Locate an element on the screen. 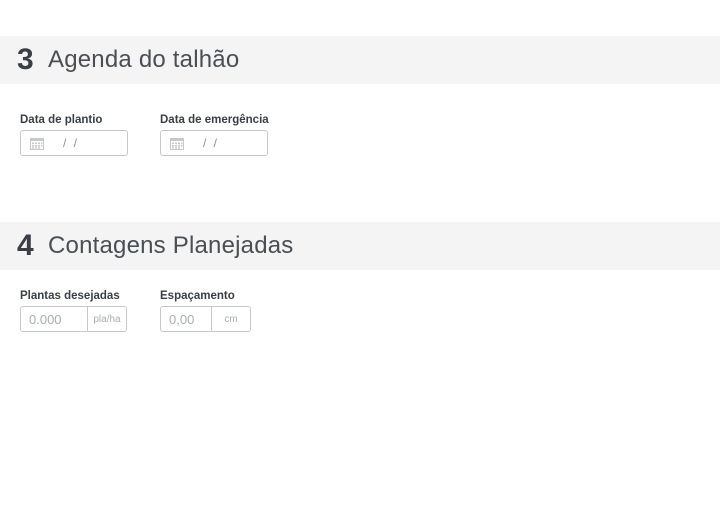 Image resolution: width=720 pixels, height=512 pixels. planting-date-input: / / is located at coordinates (74, 143).